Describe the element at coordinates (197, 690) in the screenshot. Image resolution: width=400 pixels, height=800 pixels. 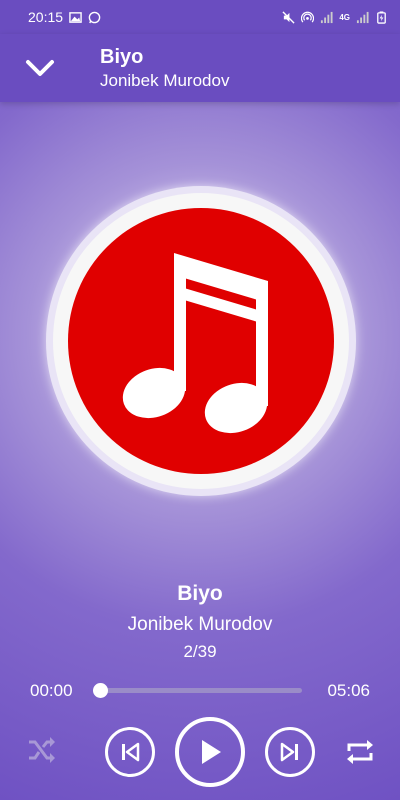
I see `seek-bar` at that location.